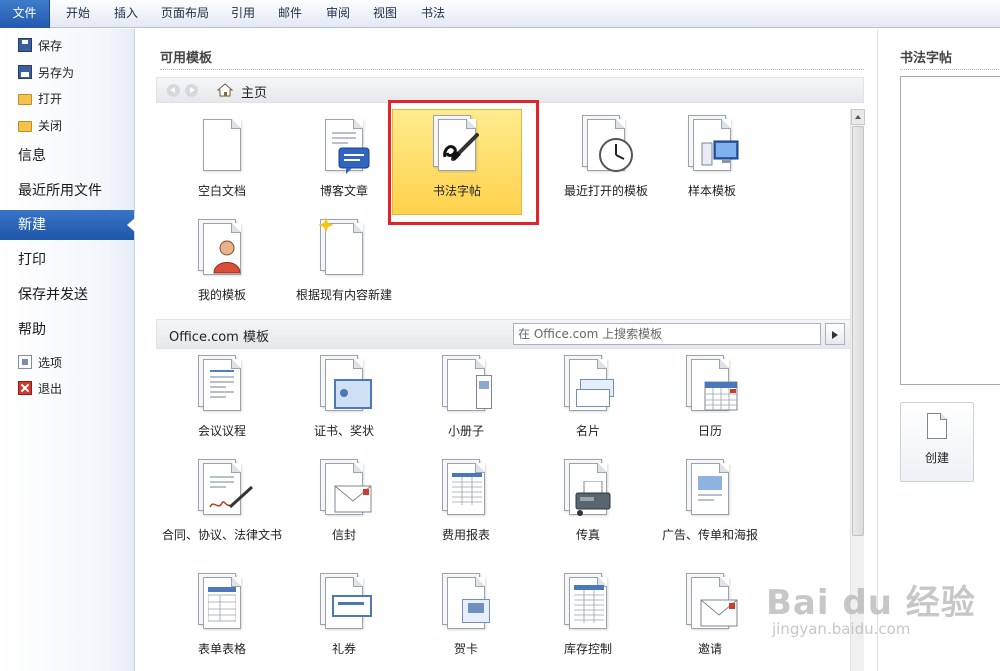 This screenshot has height=671, width=1000. I want to click on template-brochure: 小册子, so click(466, 397).